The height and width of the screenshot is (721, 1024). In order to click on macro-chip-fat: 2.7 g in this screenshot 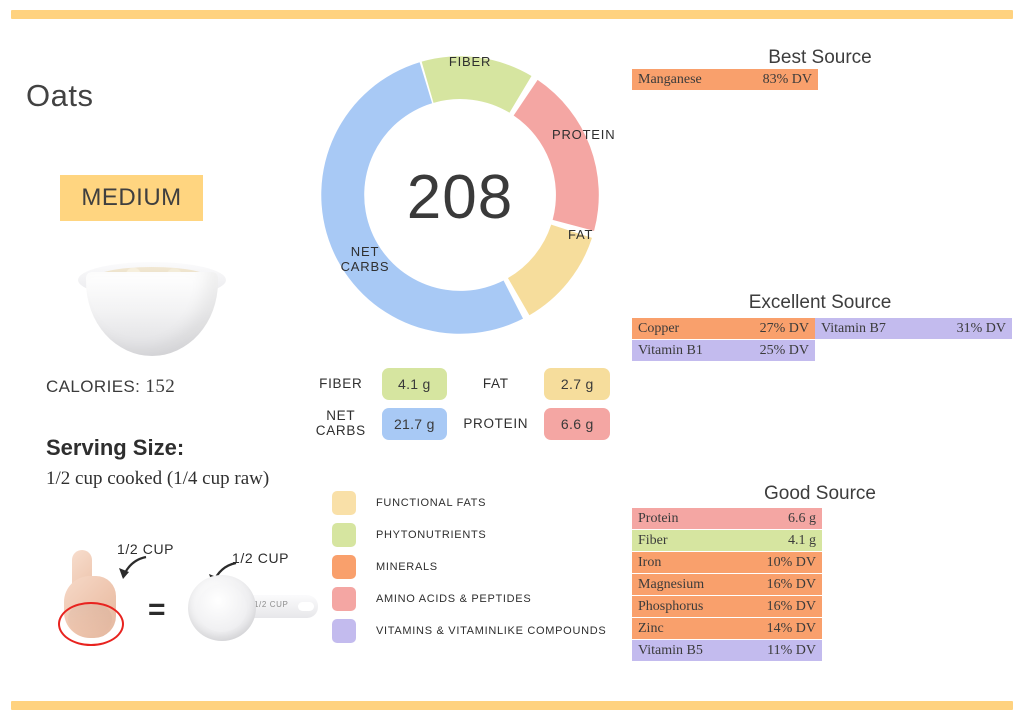, I will do `click(577, 384)`.